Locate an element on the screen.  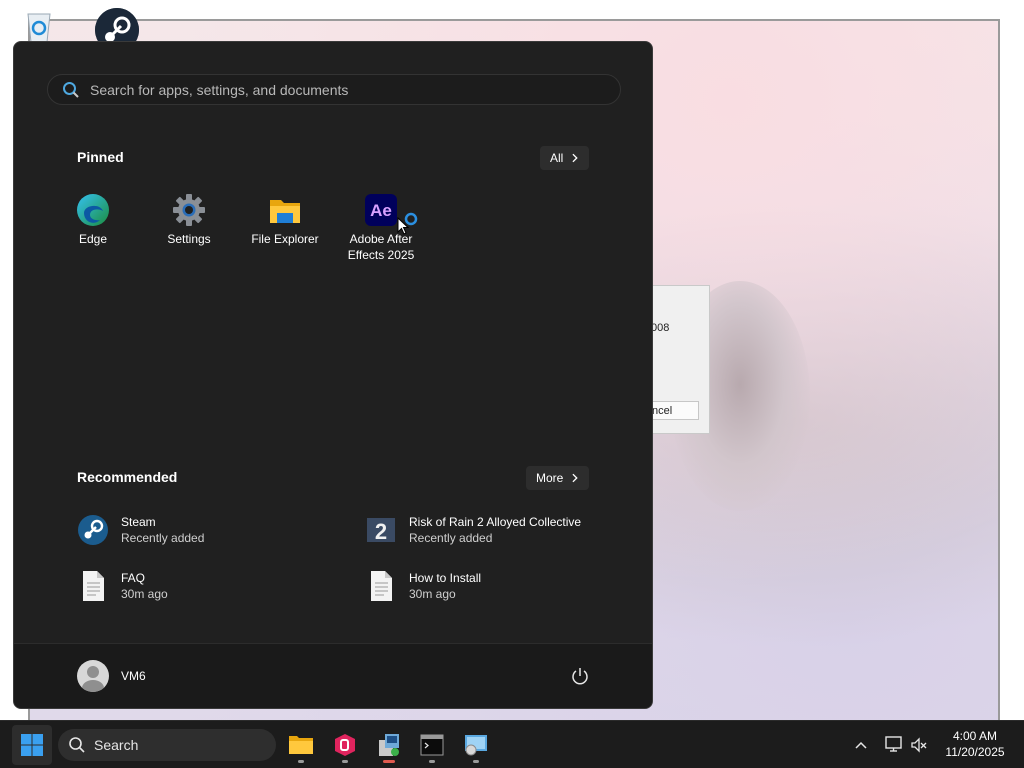
settings-gear-icon is located at coordinates (189, 210).